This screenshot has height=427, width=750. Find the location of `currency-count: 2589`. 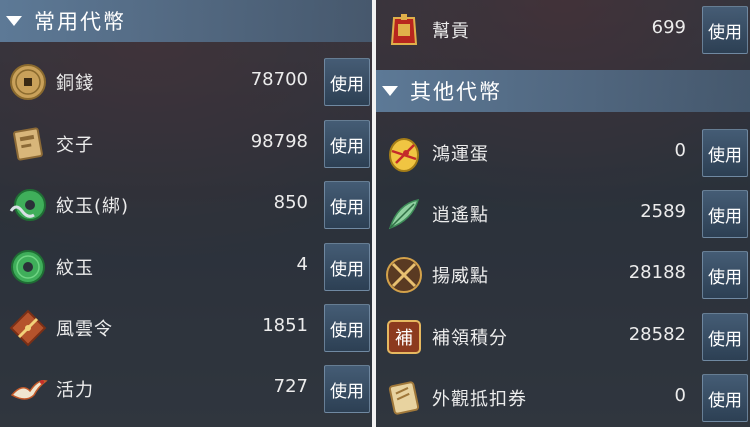

currency-count: 2589 is located at coordinates (663, 211).